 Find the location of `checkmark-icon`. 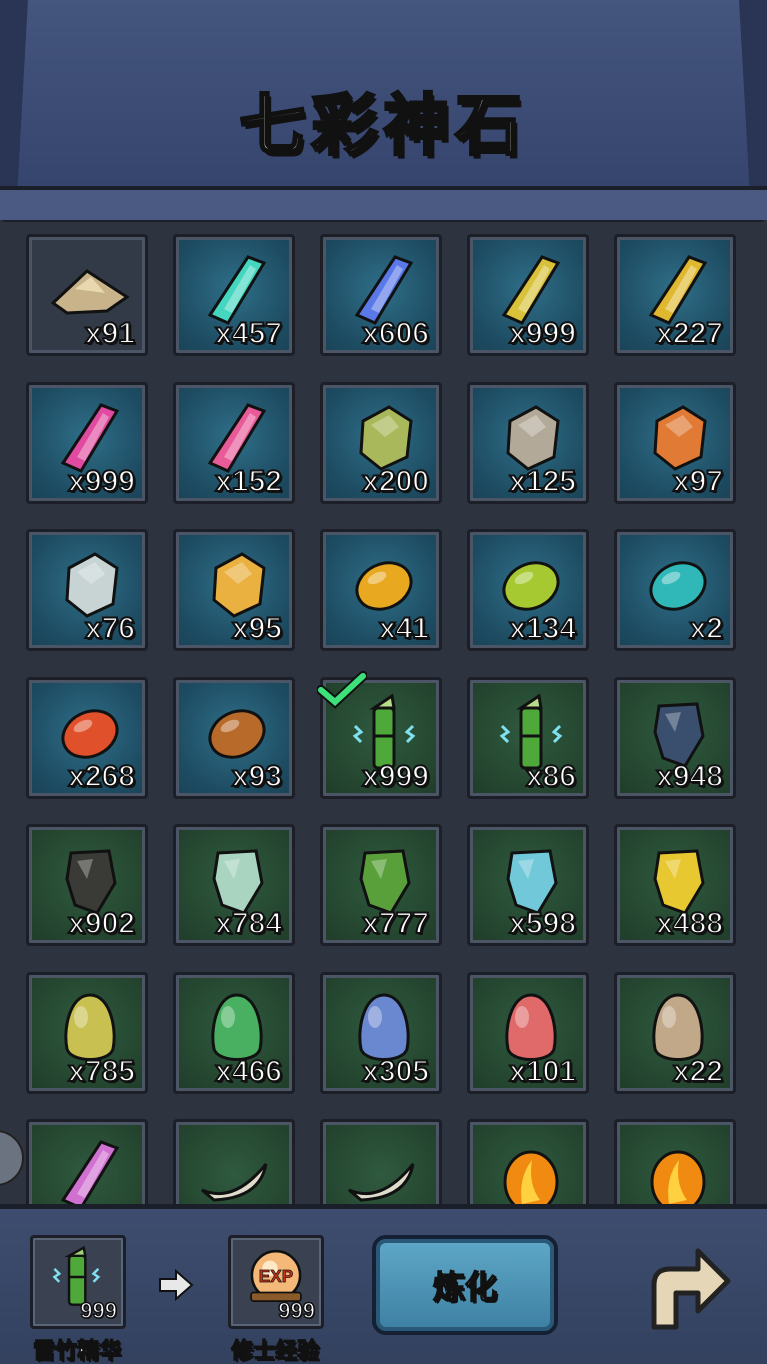

checkmark-icon is located at coordinates (342, 689).